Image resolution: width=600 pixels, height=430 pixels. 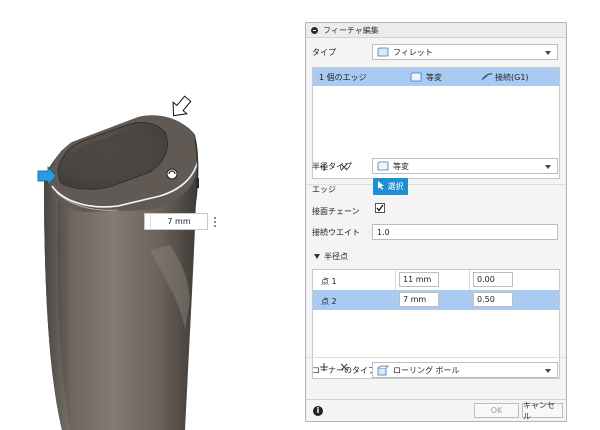 What do you see at coordinates (215, 221) in the screenshot?
I see `dimension-more-menu-icon` at bounding box center [215, 221].